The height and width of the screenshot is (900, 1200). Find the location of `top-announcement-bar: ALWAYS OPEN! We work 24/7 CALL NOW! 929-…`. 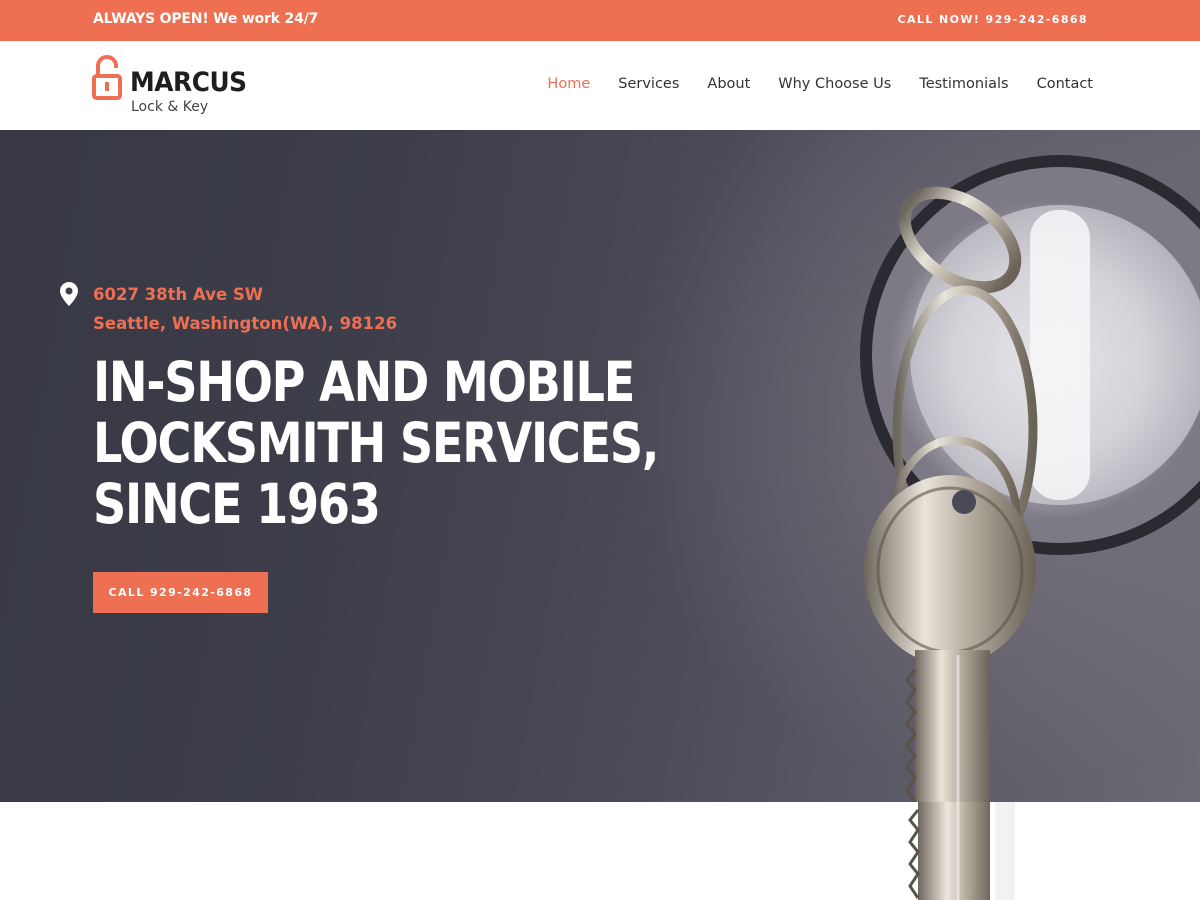

top-announcement-bar: ALWAYS OPEN! We work 24/7 CALL NOW! 929-… is located at coordinates (600, 20).